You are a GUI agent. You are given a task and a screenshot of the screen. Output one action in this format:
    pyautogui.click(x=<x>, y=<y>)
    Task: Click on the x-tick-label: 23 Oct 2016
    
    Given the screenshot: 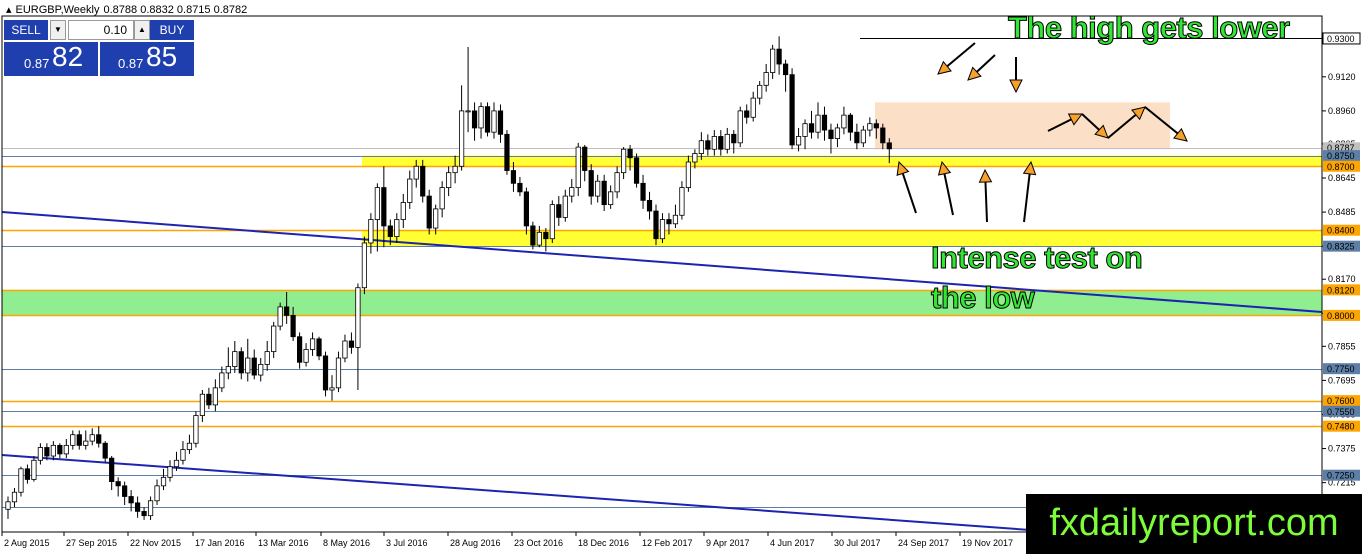 What is the action you would take?
    pyautogui.click(x=538, y=543)
    